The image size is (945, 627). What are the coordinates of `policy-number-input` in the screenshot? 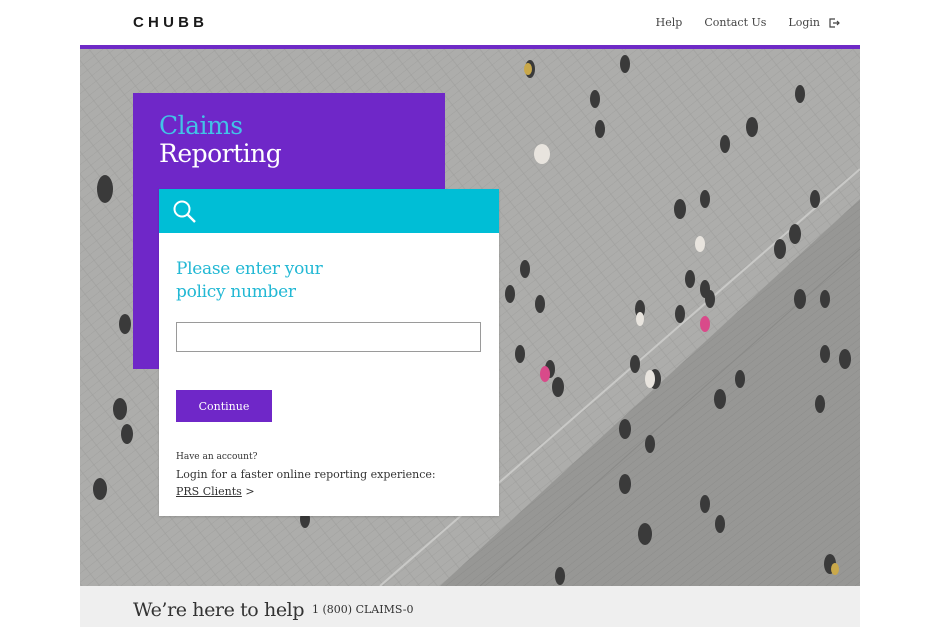 It's located at (328, 337).